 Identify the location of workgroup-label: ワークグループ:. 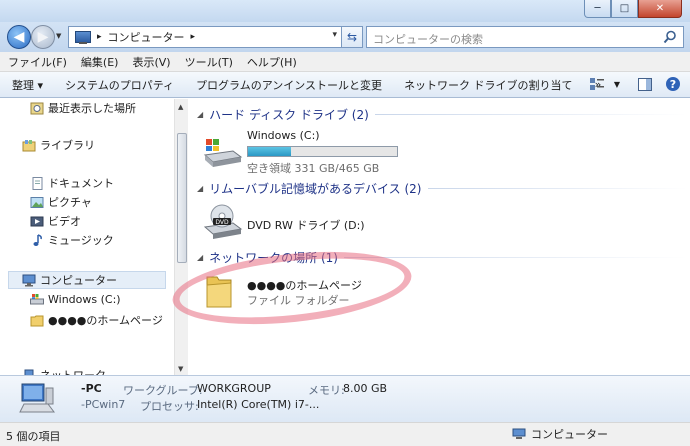
(163, 390).